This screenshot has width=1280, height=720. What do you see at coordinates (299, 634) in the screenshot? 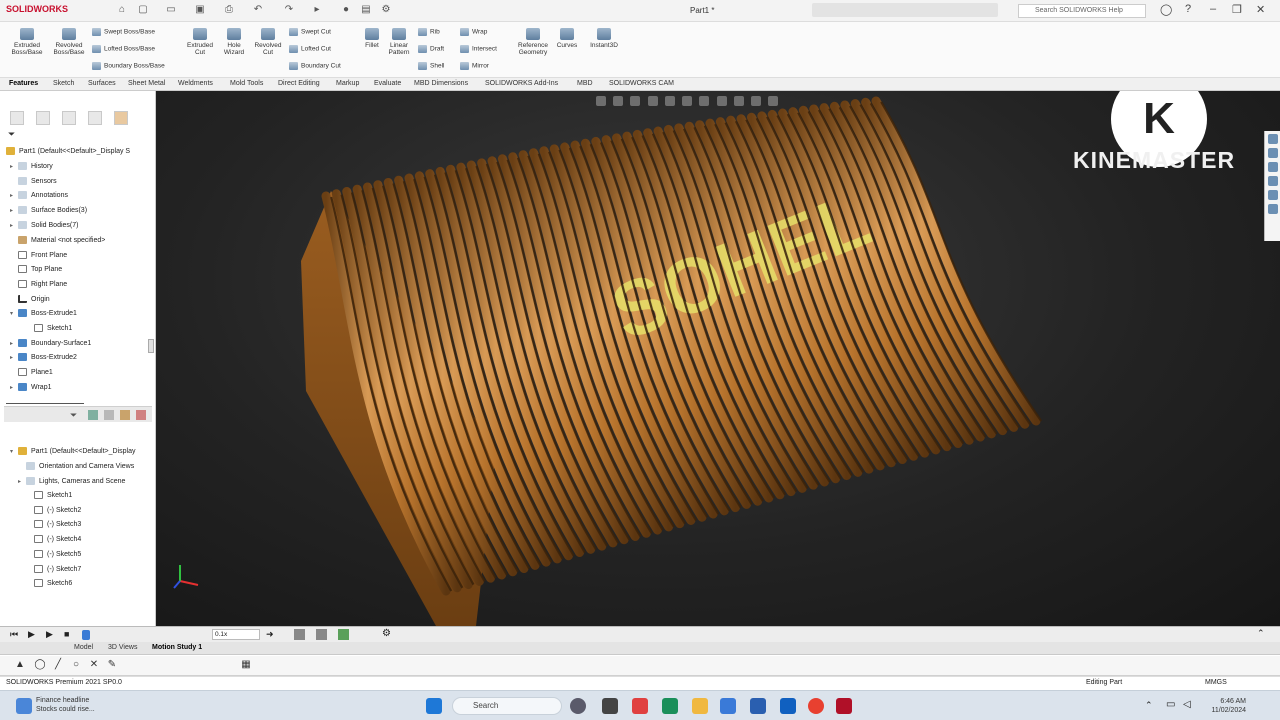
I see `save-animation-icon` at bounding box center [299, 634].